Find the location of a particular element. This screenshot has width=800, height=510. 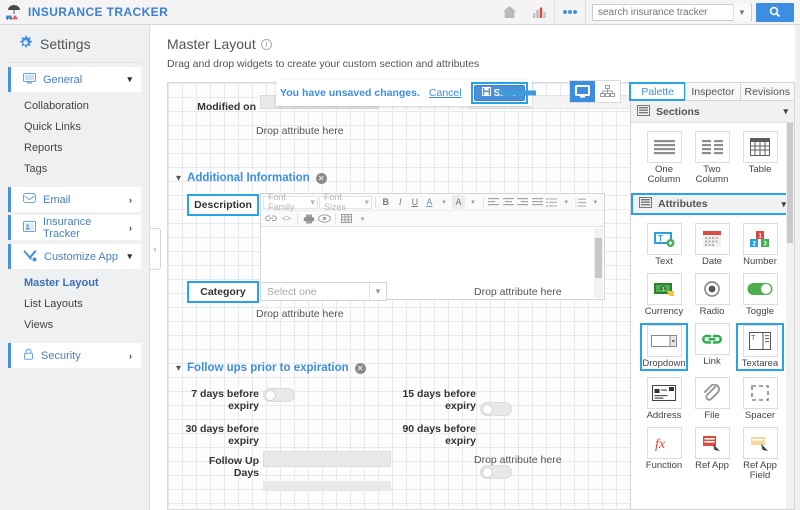

palette-item-text: T Text is located at coordinates (664, 245).